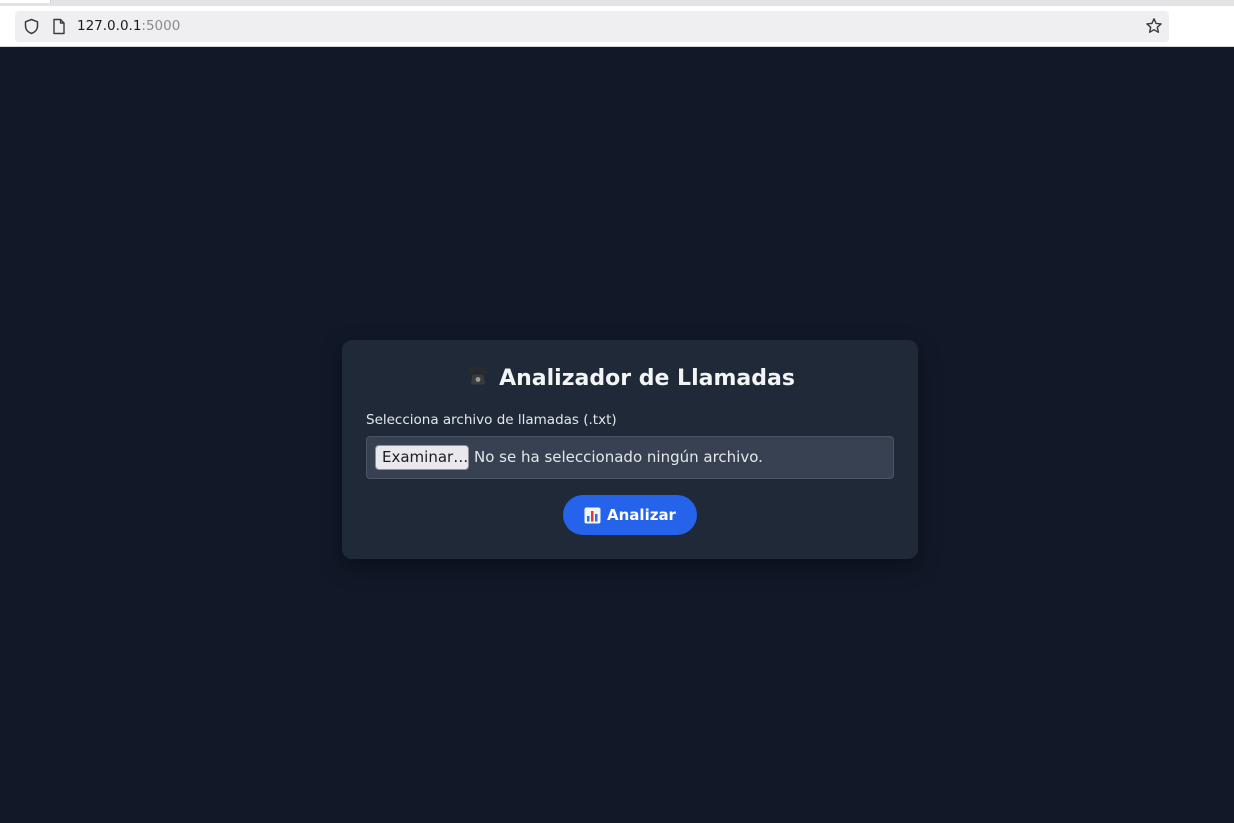 The height and width of the screenshot is (823, 1234). I want to click on file-status-text: No se ha seleccionado ningún archivo., so click(618, 457).